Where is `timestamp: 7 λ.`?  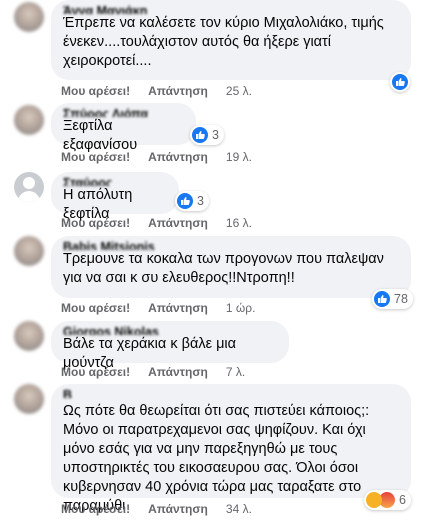
timestamp: 7 λ. is located at coordinates (235, 372).